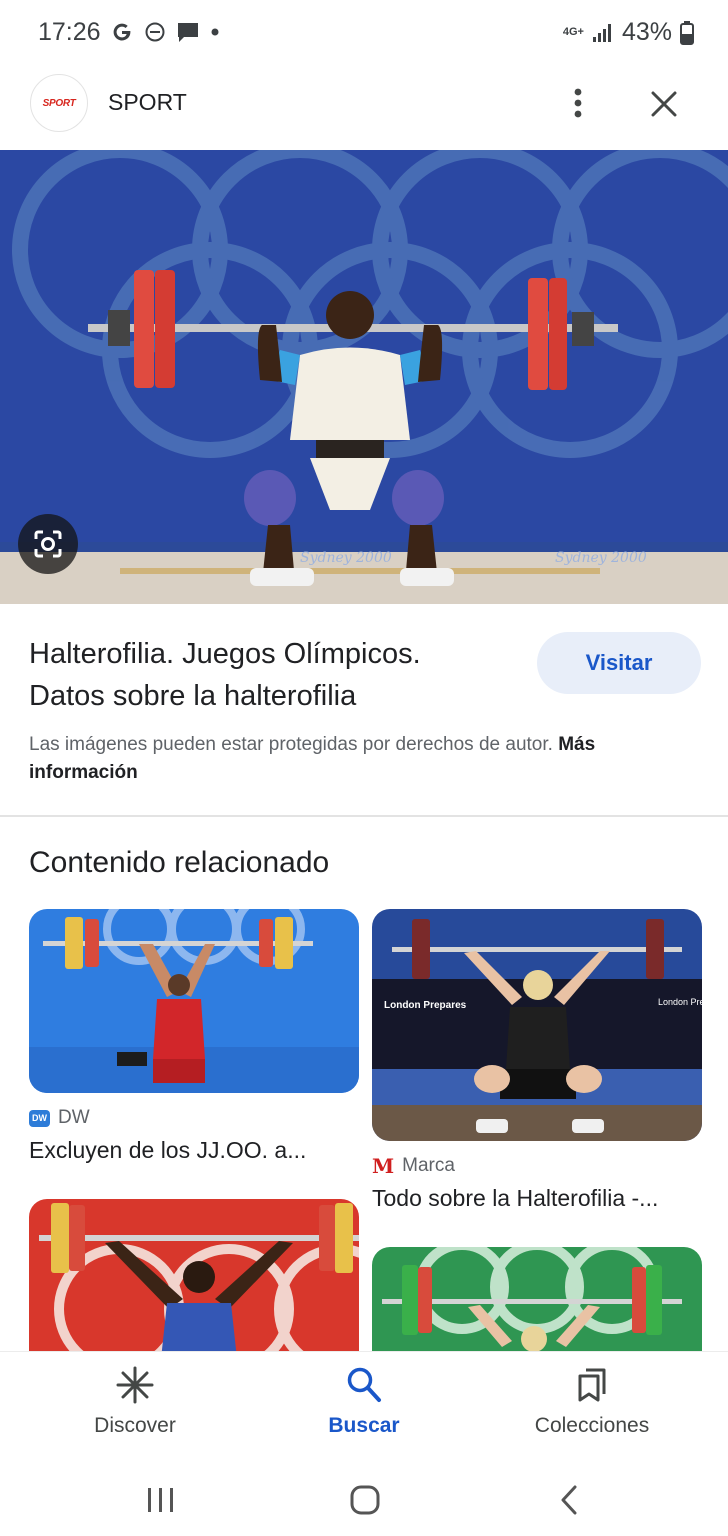 The height and width of the screenshot is (1536, 728). Describe the element at coordinates (601, 558) in the screenshot. I see `hero-watermark-right: Sydney 2000` at that location.